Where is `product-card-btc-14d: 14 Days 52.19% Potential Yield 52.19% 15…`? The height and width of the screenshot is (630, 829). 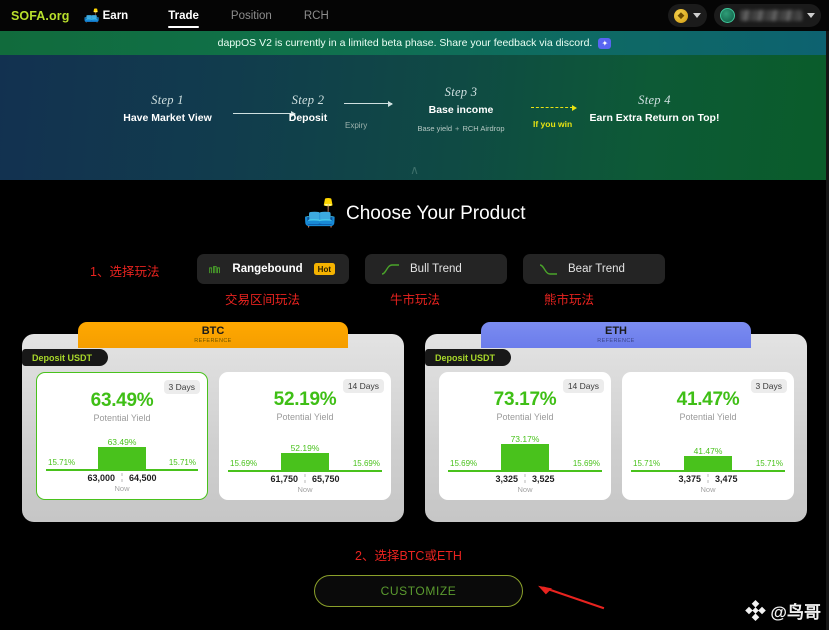 product-card-btc-14d: 14 Days 52.19% Potential Yield 52.19% 15… is located at coordinates (305, 436).